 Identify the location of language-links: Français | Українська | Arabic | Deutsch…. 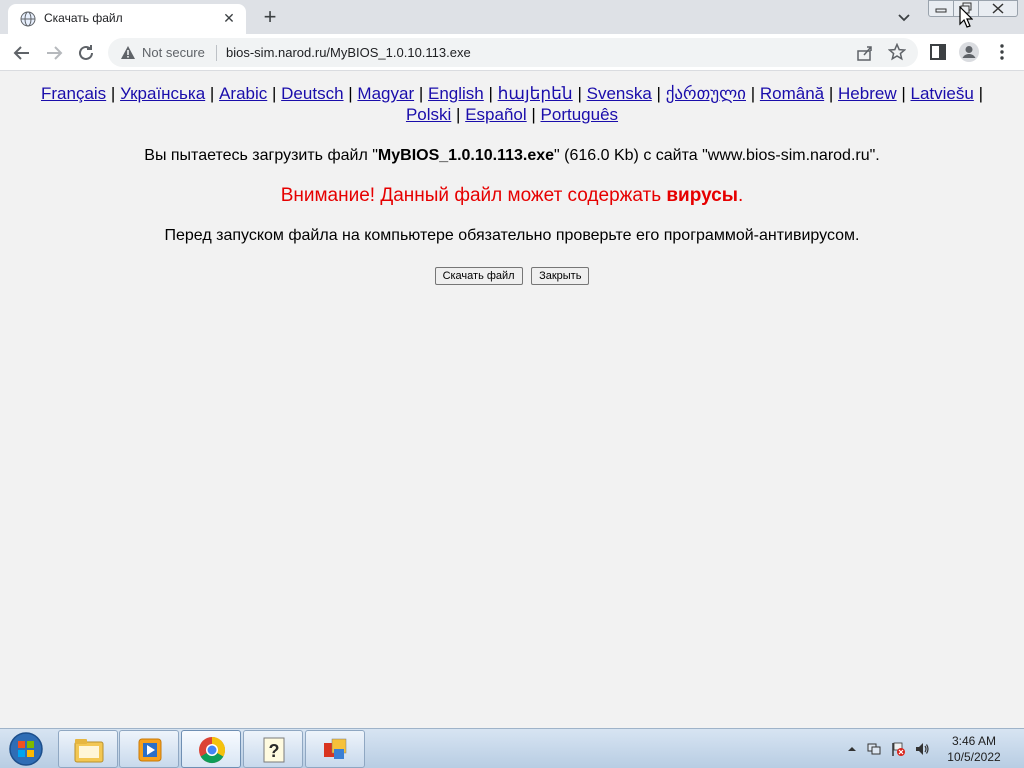
(512, 104).